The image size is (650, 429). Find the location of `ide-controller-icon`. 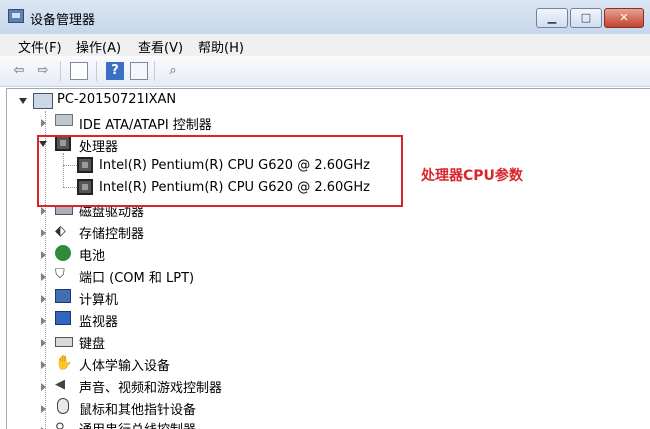

ide-controller-icon is located at coordinates (64, 120).